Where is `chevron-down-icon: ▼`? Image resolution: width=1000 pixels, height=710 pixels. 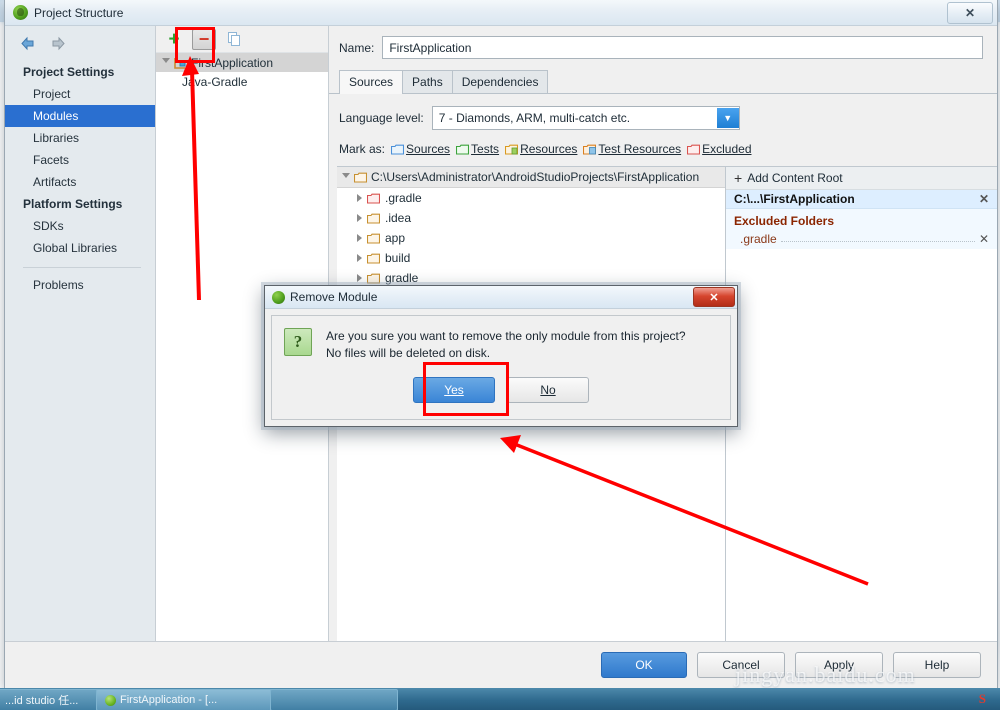 chevron-down-icon: ▼ is located at coordinates (727, 118).